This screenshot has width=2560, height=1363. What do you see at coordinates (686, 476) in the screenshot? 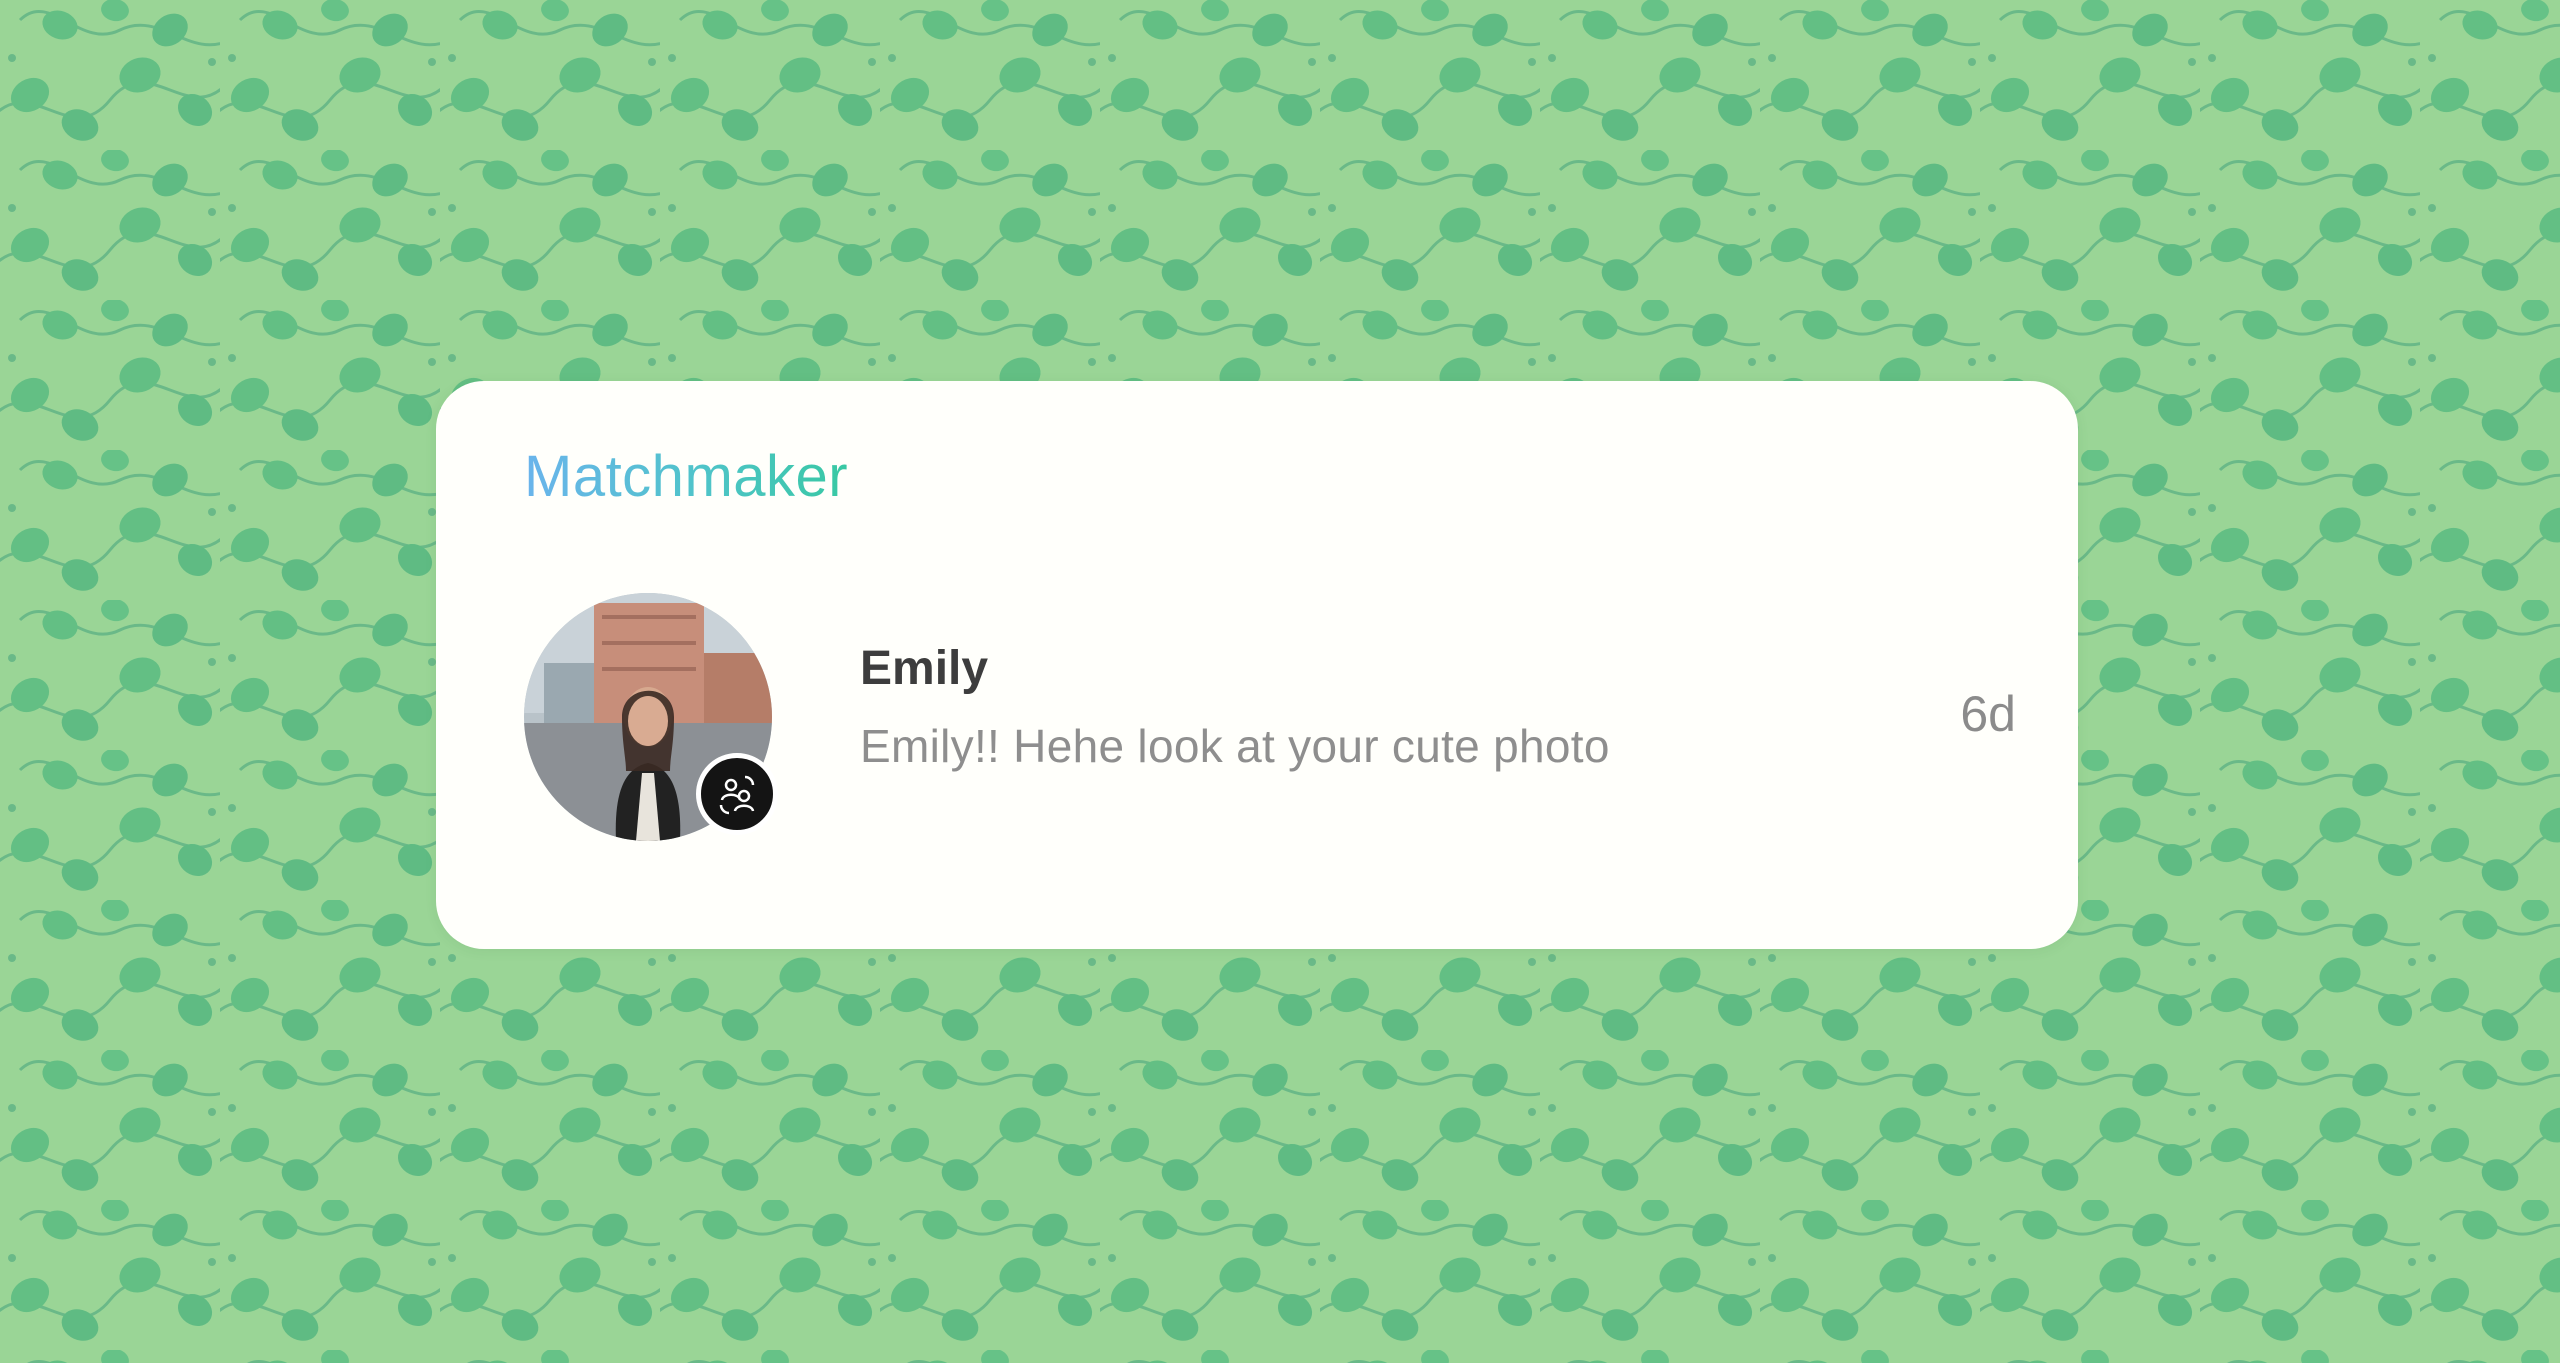
I see `card-title: Matchmaker` at bounding box center [686, 476].